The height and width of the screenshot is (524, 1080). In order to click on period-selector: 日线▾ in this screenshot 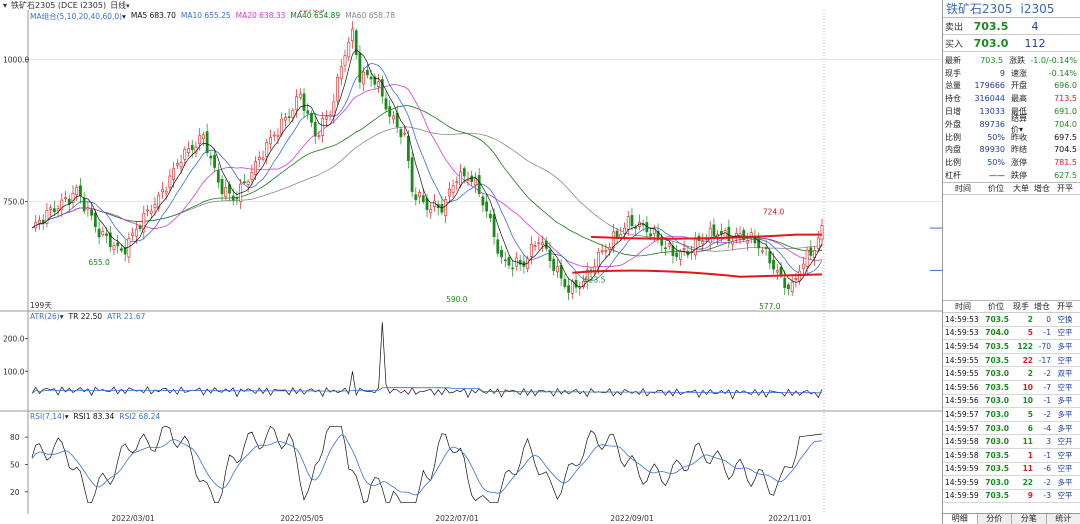, I will do `click(120, 5)`.